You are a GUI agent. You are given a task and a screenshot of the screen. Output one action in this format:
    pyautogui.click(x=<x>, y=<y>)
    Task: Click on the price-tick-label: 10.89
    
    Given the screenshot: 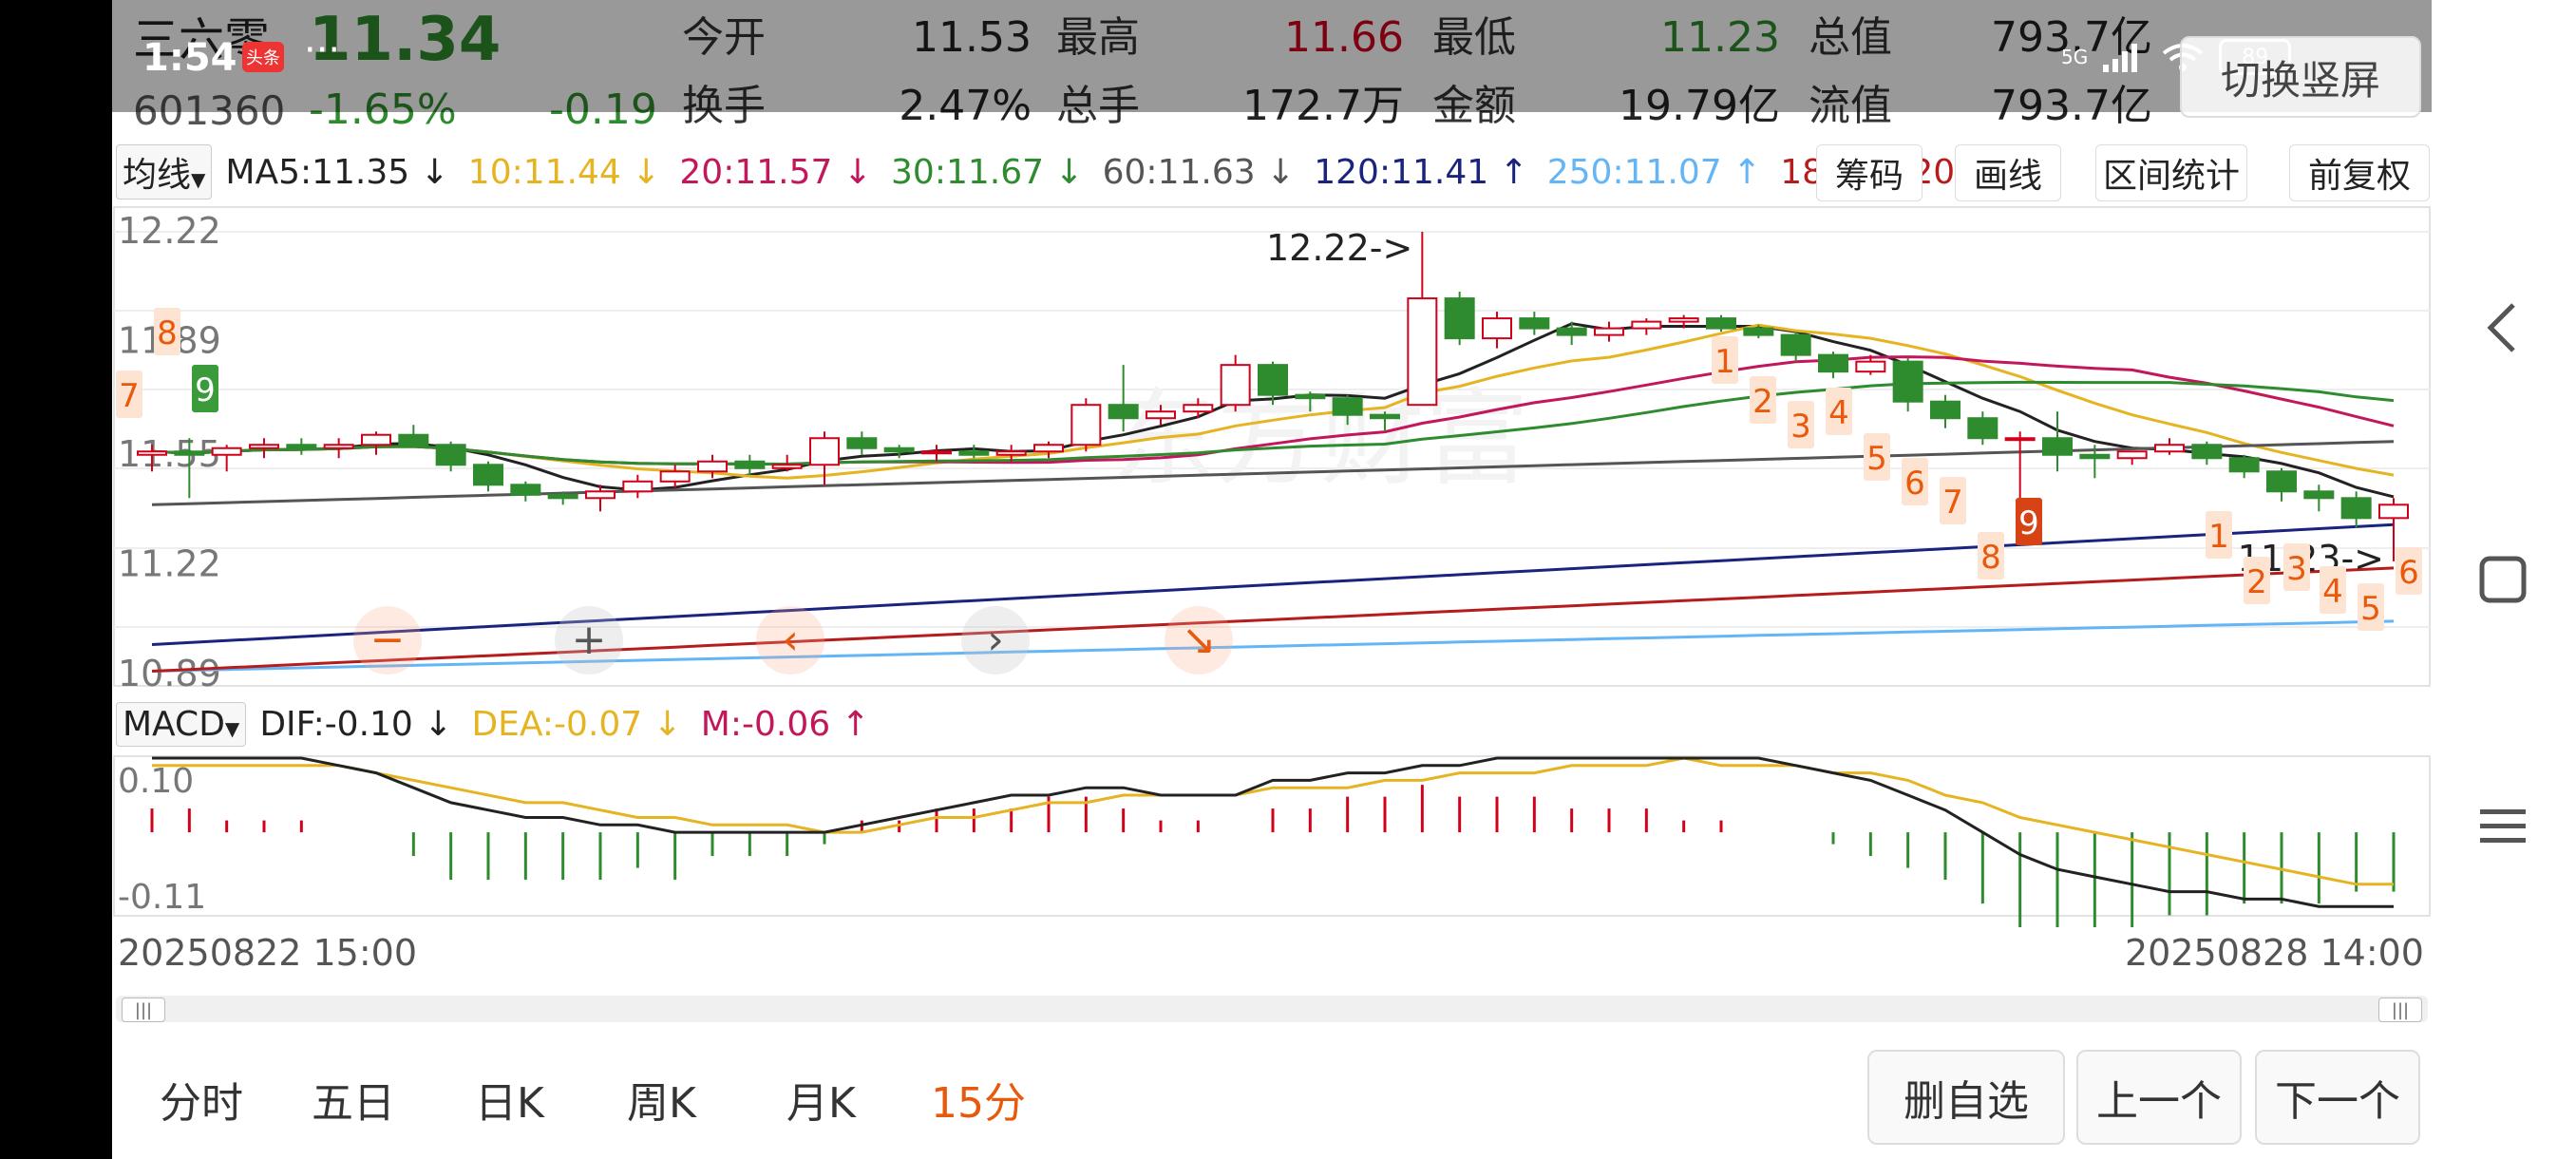 What is the action you would take?
    pyautogui.click(x=169, y=673)
    